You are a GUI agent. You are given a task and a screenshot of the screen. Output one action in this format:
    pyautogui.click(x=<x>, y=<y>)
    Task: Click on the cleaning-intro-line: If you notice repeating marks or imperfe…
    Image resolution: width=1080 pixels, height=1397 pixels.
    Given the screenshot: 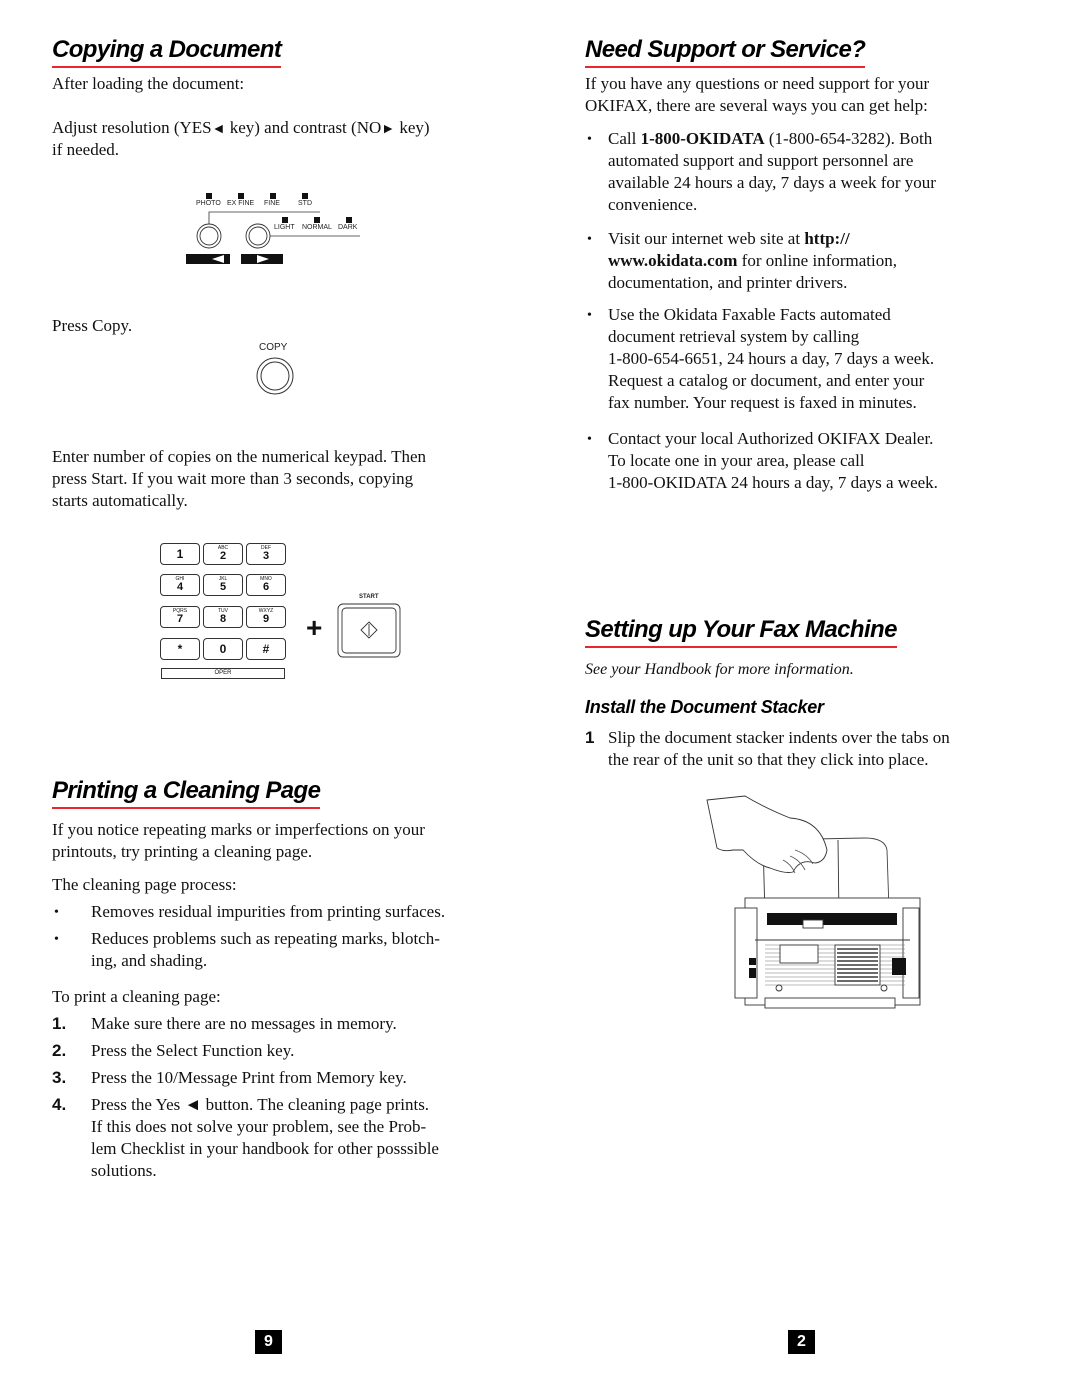 What is the action you would take?
    pyautogui.click(x=238, y=829)
    